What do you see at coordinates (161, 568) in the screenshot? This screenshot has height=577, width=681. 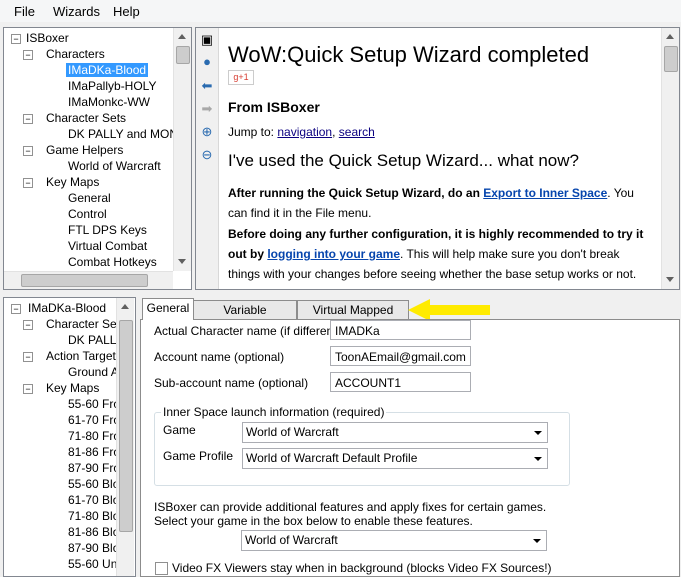 I see `video-fx-checkbox` at bounding box center [161, 568].